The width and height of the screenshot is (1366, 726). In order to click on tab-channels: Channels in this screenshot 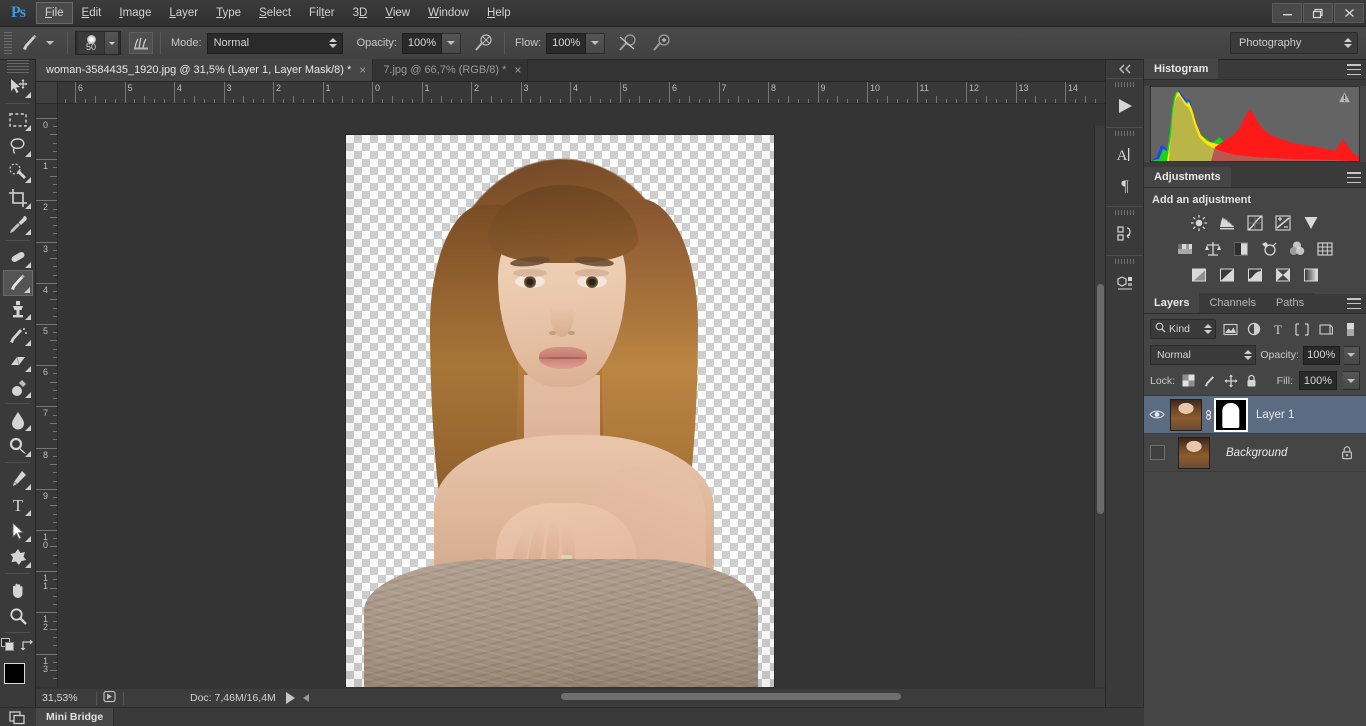, I will do `click(1232, 303)`.